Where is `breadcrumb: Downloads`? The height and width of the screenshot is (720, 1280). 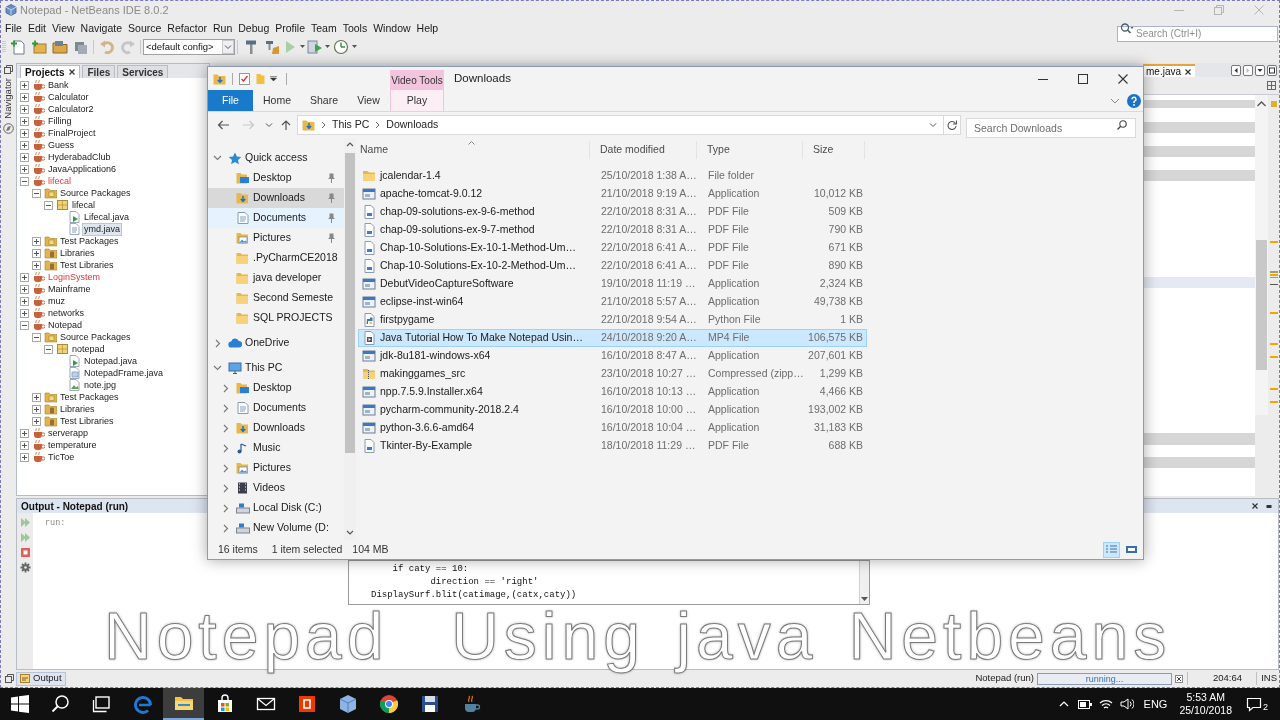 breadcrumb: Downloads is located at coordinates (412, 125).